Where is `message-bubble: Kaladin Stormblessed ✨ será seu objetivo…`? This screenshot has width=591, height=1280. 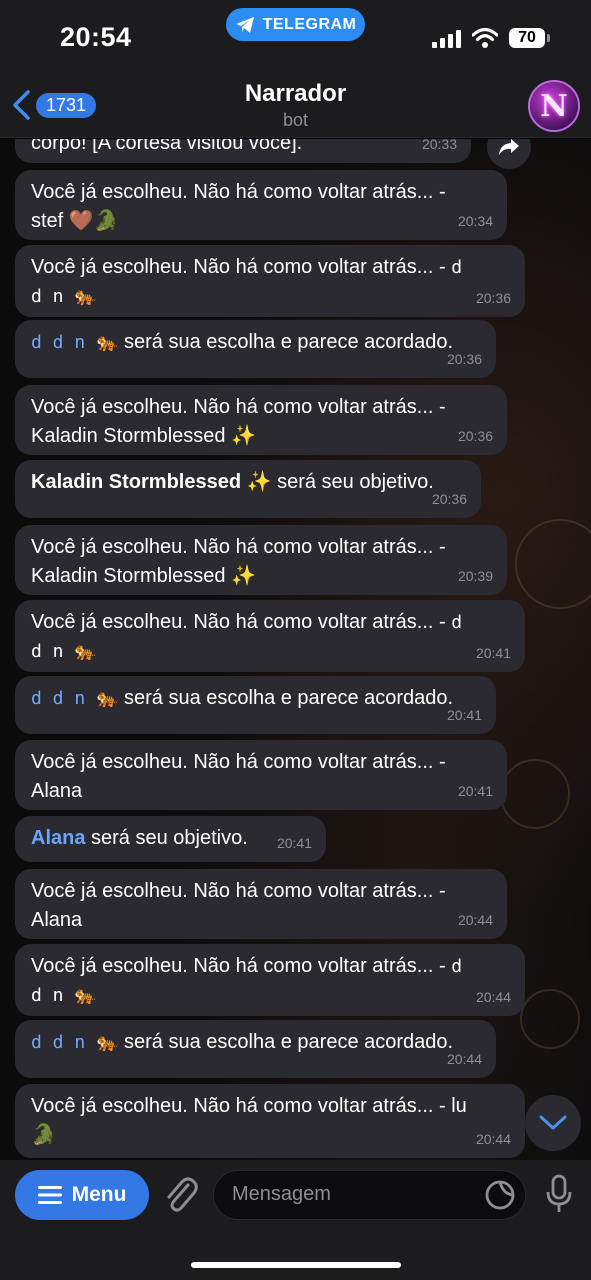 message-bubble: Kaladin Stormblessed ✨ será seu objetivo… is located at coordinates (248, 489).